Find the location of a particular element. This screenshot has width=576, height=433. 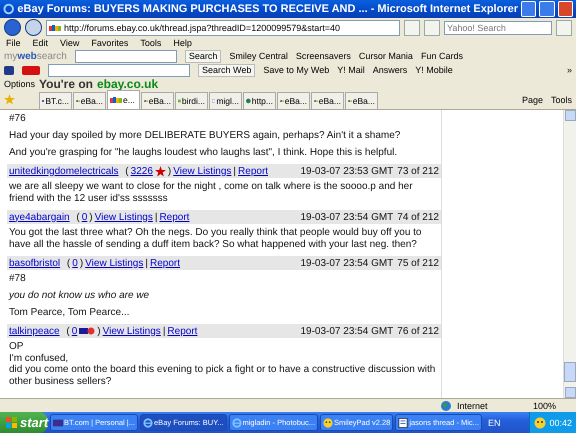

scroll-up-button is located at coordinates (570, 115).